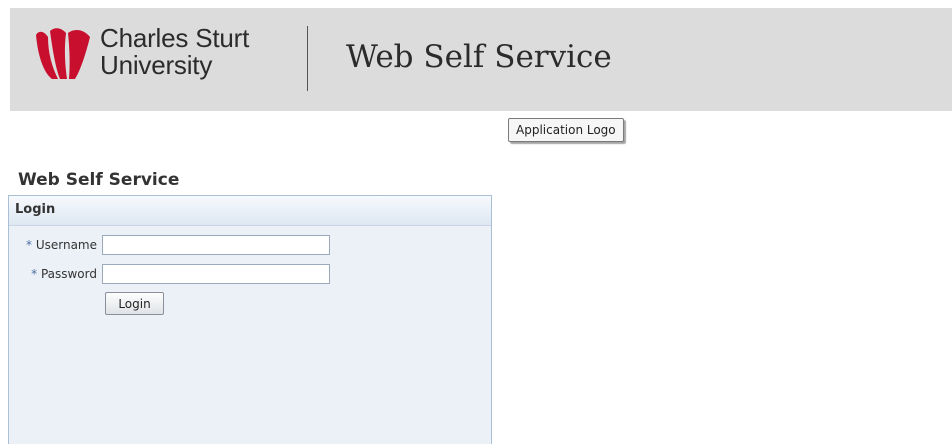  What do you see at coordinates (63, 54) in the screenshot?
I see `university-logo-icon` at bounding box center [63, 54].